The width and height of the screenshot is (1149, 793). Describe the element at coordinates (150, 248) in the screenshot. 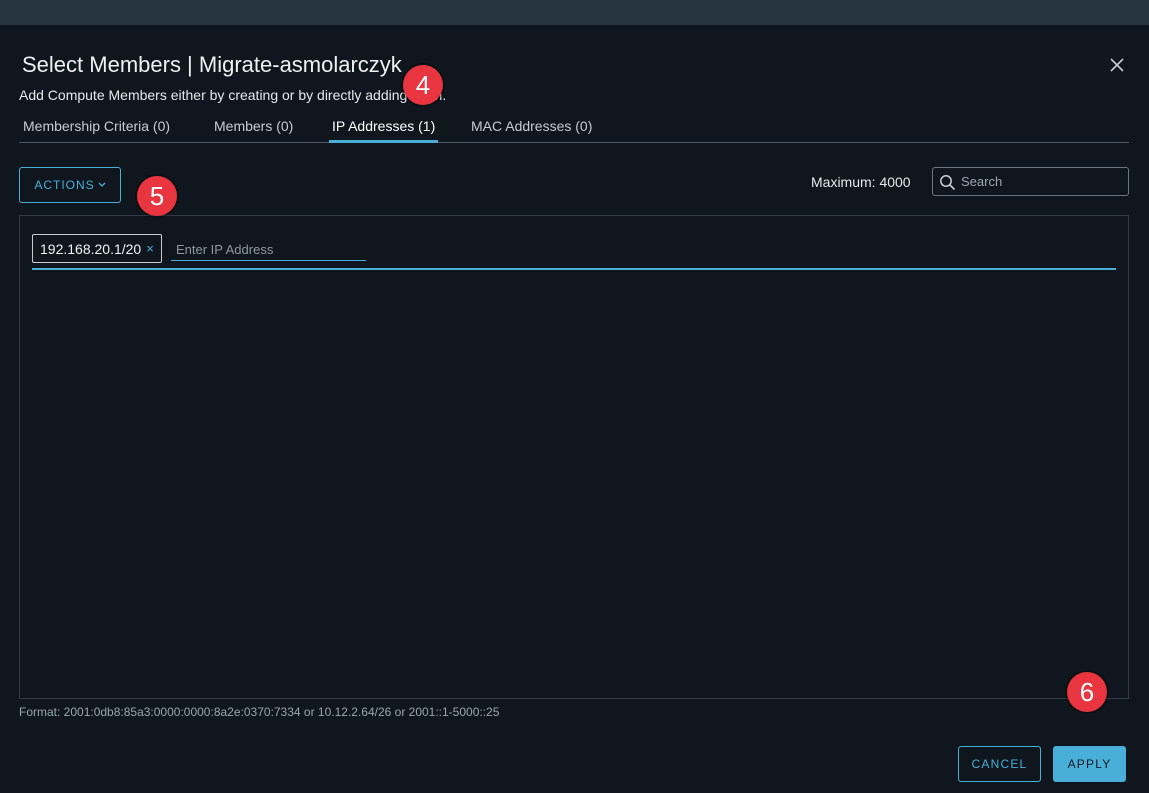

I see `chip-remove-icon: ×` at that location.